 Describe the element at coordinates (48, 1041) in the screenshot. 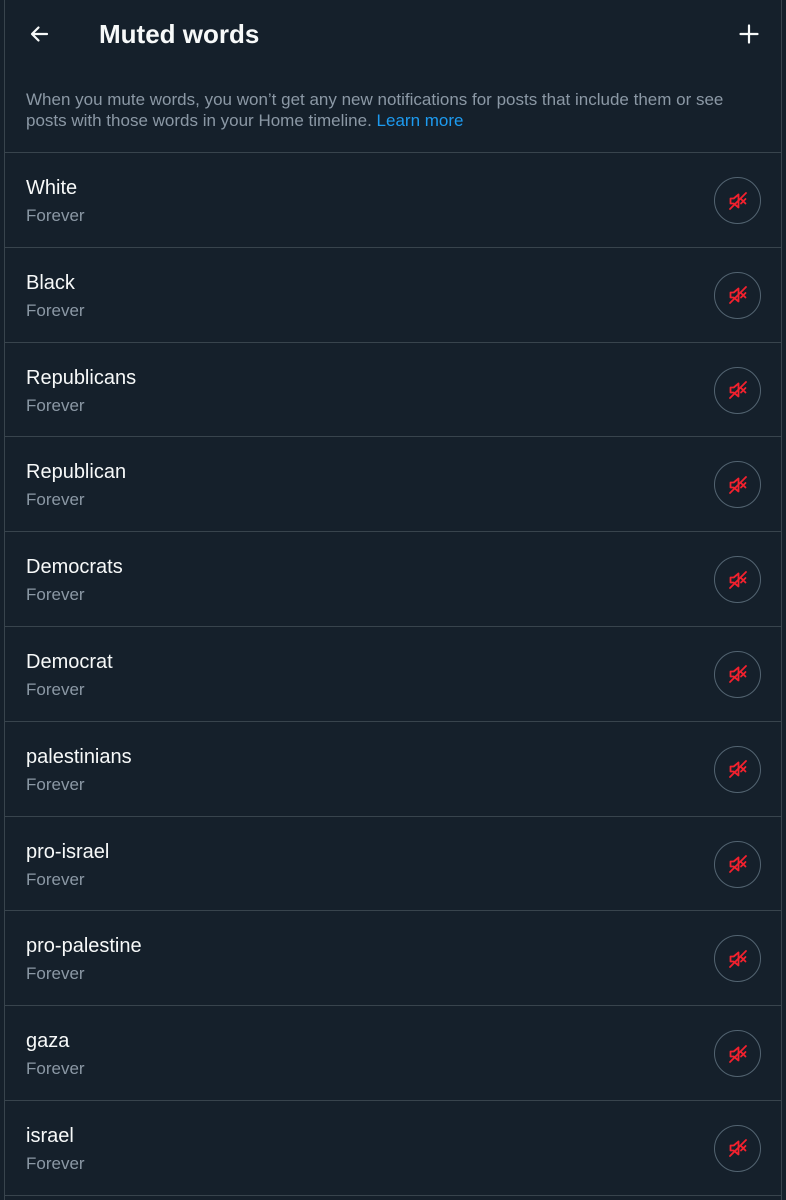

I see `muted-word: gaza` at that location.